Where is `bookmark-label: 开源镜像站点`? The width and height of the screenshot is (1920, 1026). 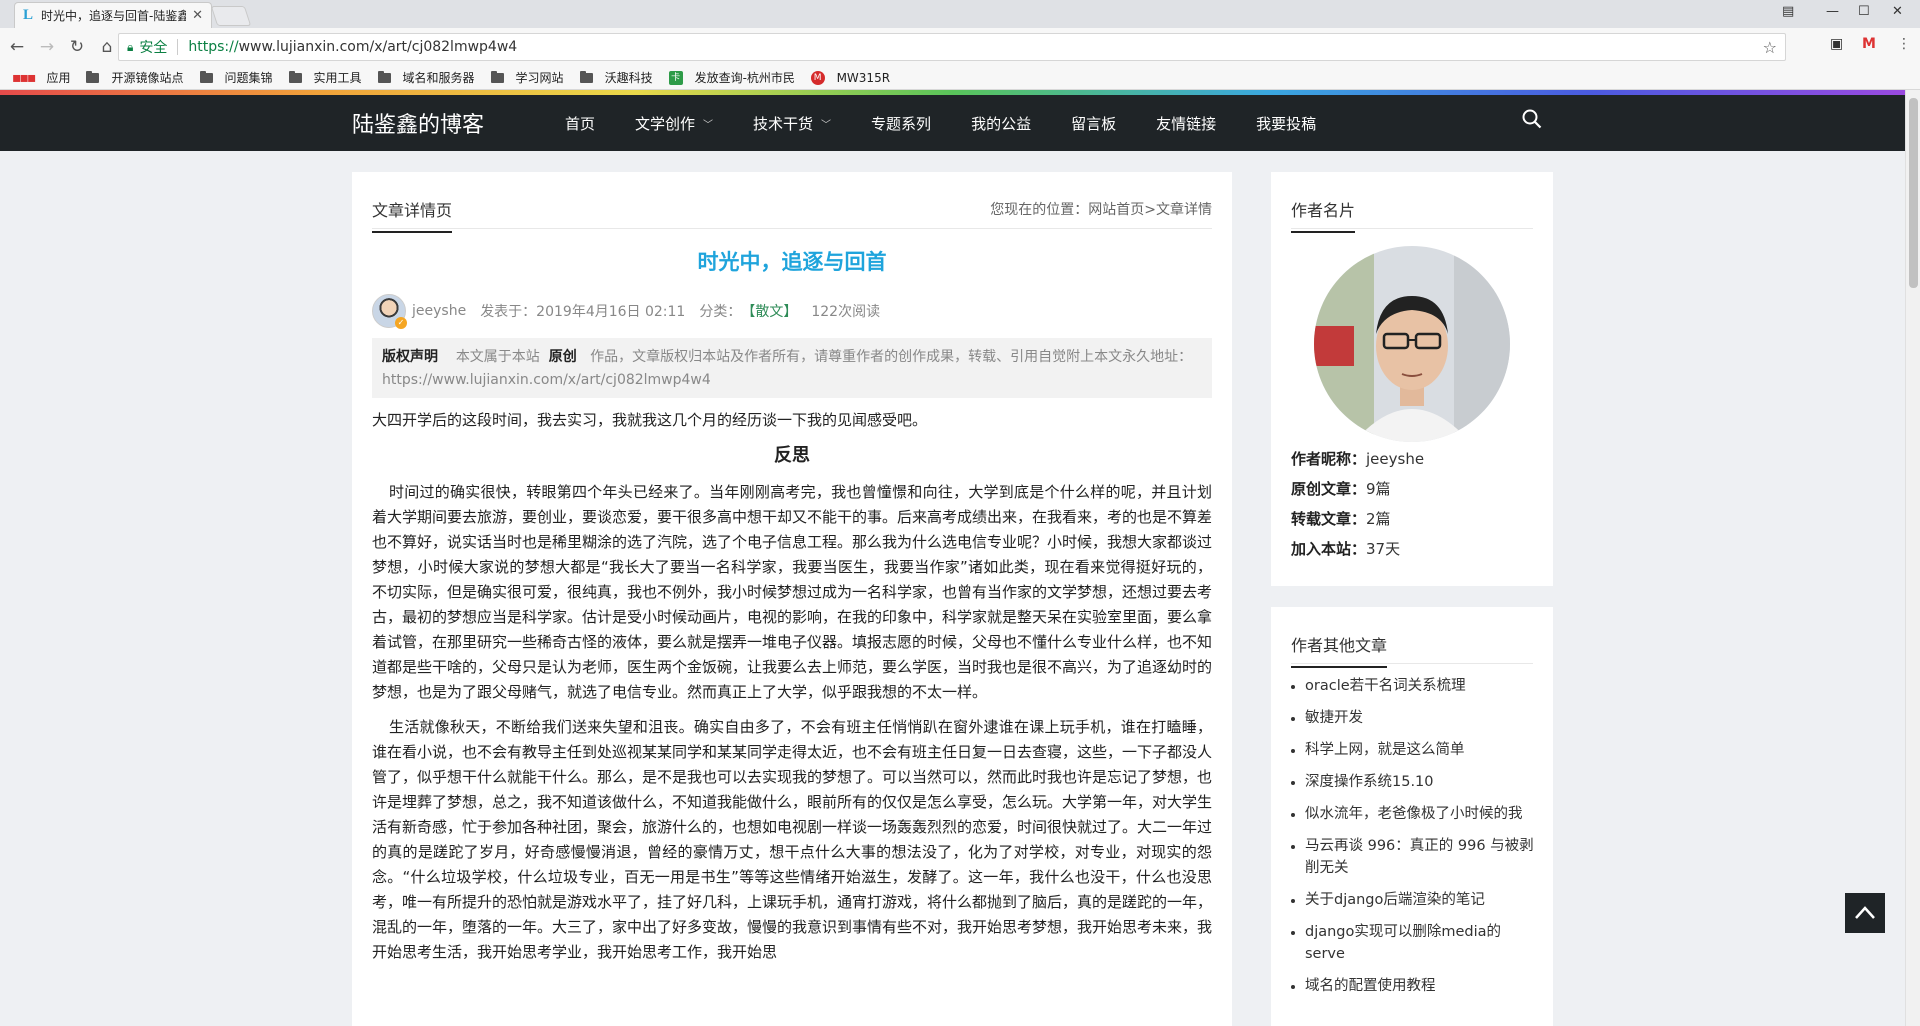
bookmark-label: 开源镜像站点 is located at coordinates (147, 78).